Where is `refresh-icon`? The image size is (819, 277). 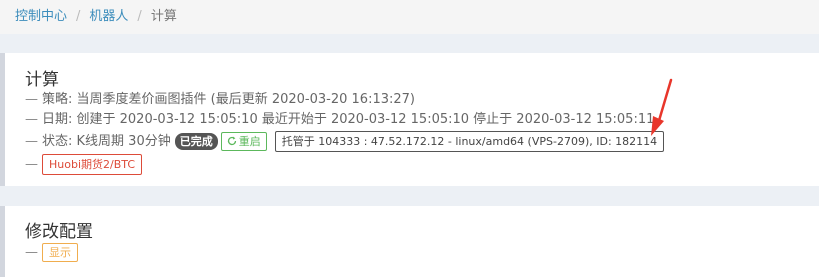
refresh-icon is located at coordinates (231, 141).